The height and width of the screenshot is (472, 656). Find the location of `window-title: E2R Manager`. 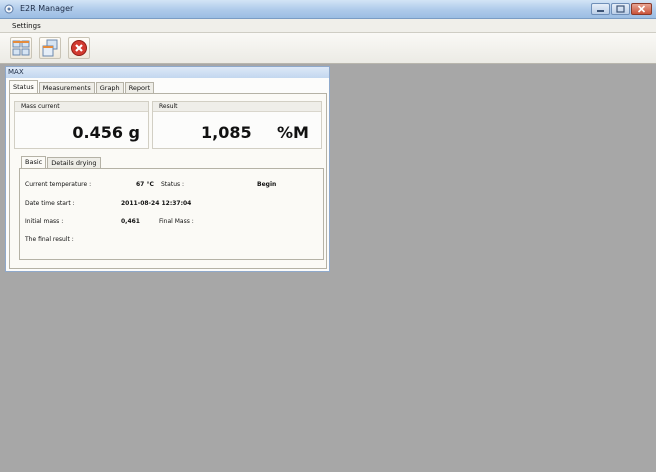

window-title: E2R Manager is located at coordinates (47, 8).